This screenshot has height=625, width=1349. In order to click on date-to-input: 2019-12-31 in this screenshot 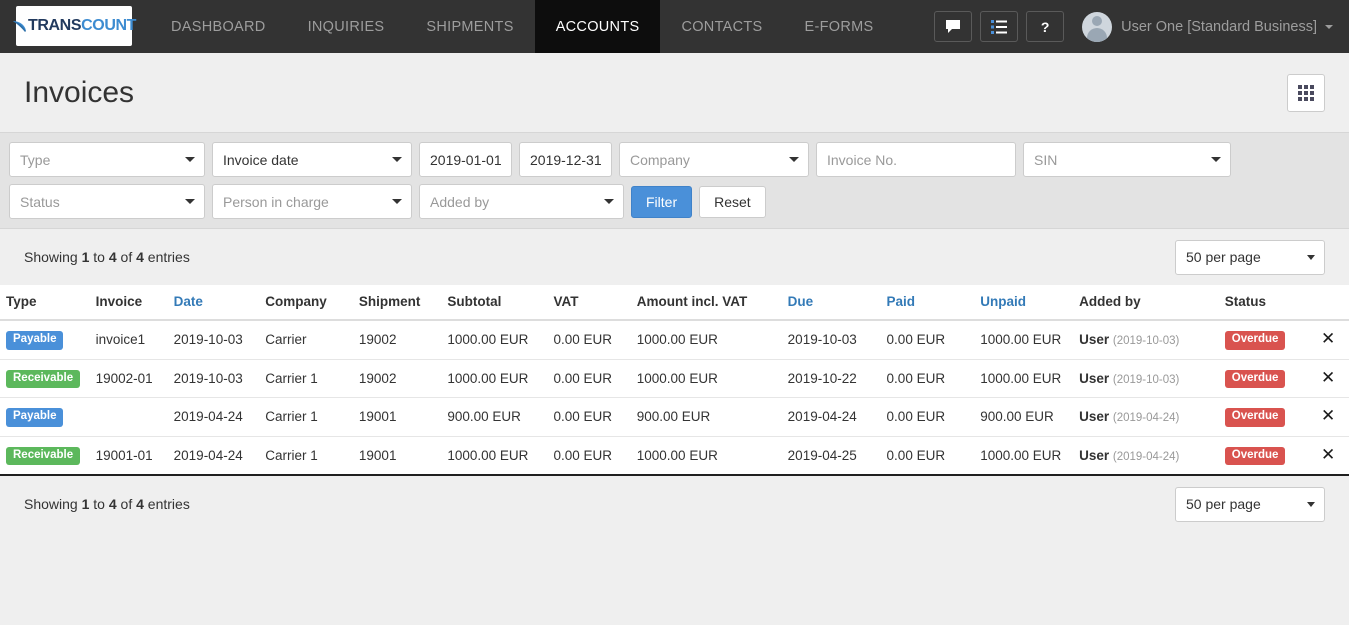, I will do `click(565, 159)`.